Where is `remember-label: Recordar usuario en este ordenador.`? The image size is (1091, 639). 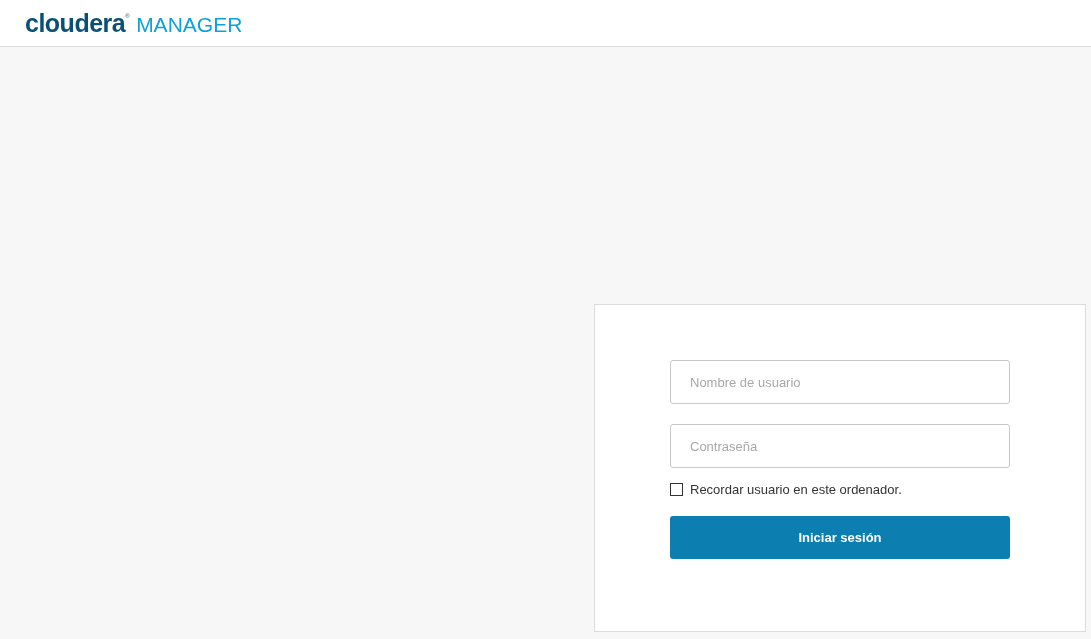
remember-label: Recordar usuario en este ordenador. is located at coordinates (796, 489).